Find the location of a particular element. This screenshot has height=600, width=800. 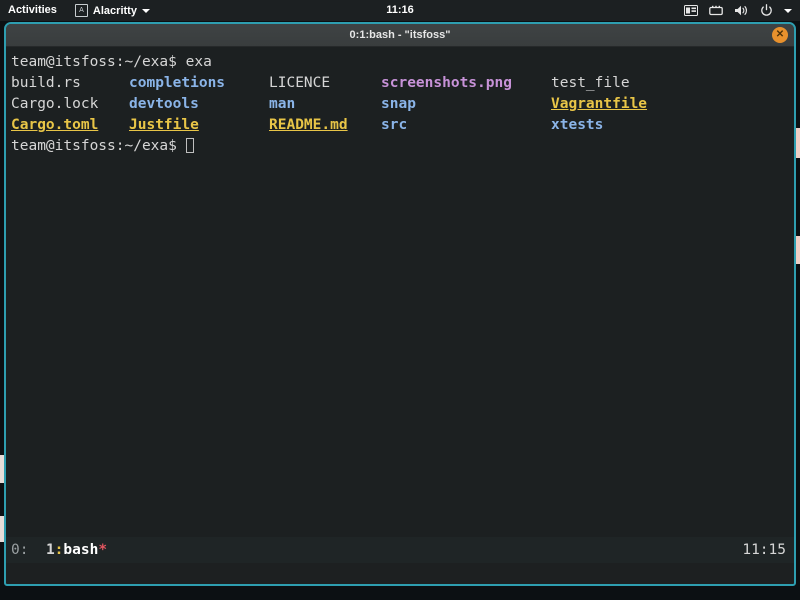

listing-entry: man is located at coordinates (325, 104).